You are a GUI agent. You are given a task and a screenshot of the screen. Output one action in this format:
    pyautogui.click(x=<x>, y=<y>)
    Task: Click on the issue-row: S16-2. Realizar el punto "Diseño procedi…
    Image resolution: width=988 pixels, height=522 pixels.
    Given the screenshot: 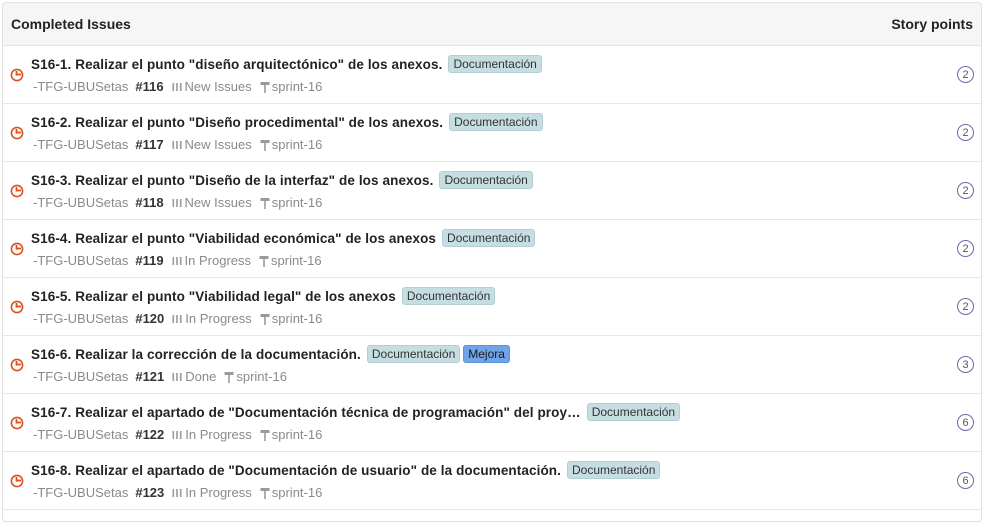 What is the action you would take?
    pyautogui.click(x=492, y=133)
    